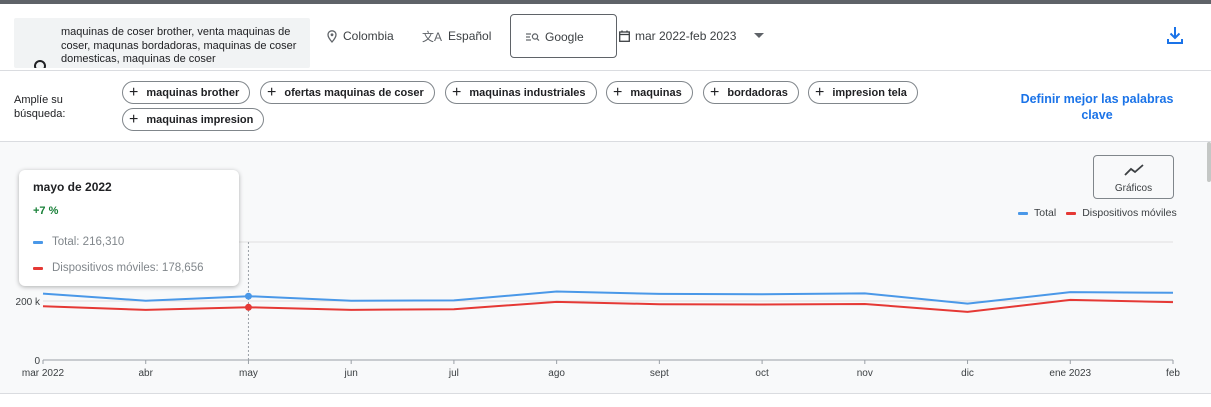  I want to click on scrollbar-thumb, so click(1209, 162).